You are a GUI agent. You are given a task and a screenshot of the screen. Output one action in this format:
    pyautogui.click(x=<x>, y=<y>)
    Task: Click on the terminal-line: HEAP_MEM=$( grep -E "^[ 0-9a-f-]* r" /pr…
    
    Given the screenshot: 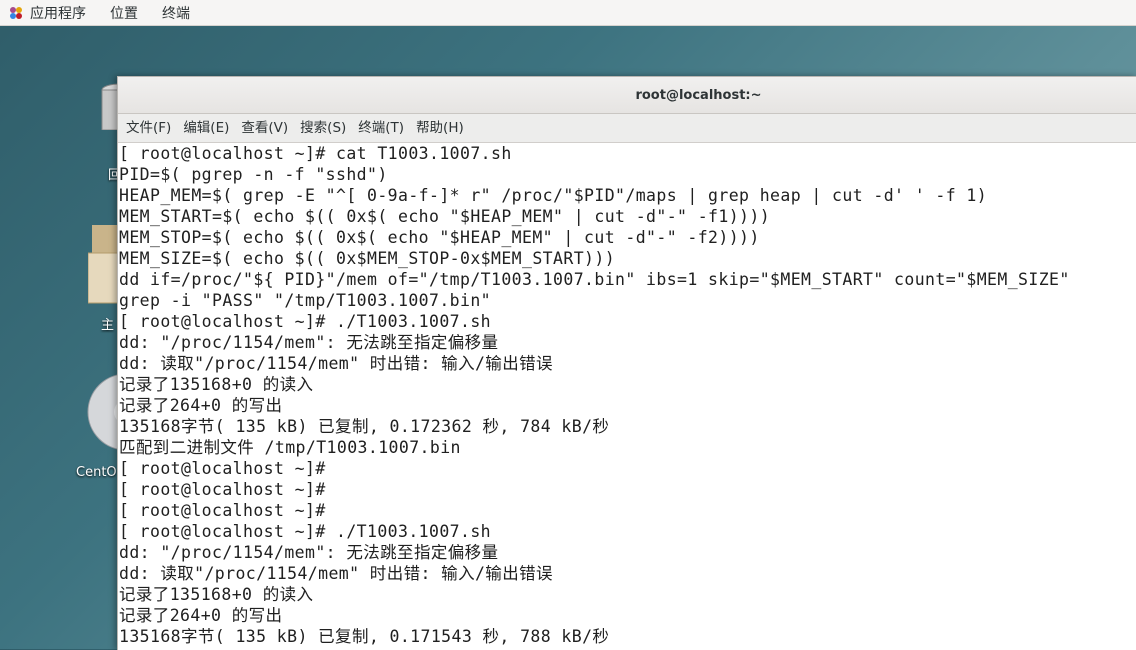 What is the action you would take?
    pyautogui.click(x=553, y=195)
    